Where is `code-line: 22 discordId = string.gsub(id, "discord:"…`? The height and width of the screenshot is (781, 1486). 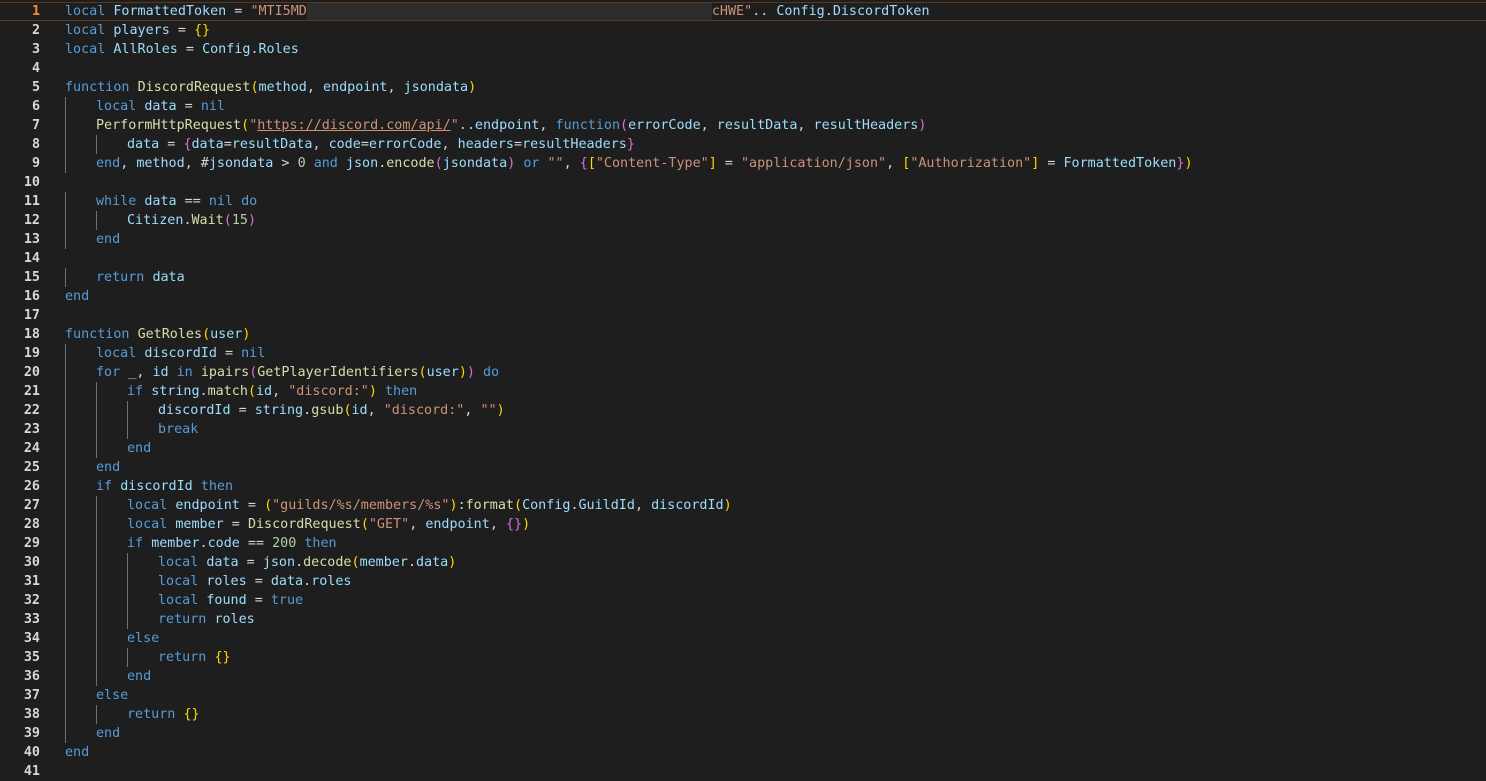 code-line: 22 discordId = string.gsub(id, "discord:"… is located at coordinates (743, 410).